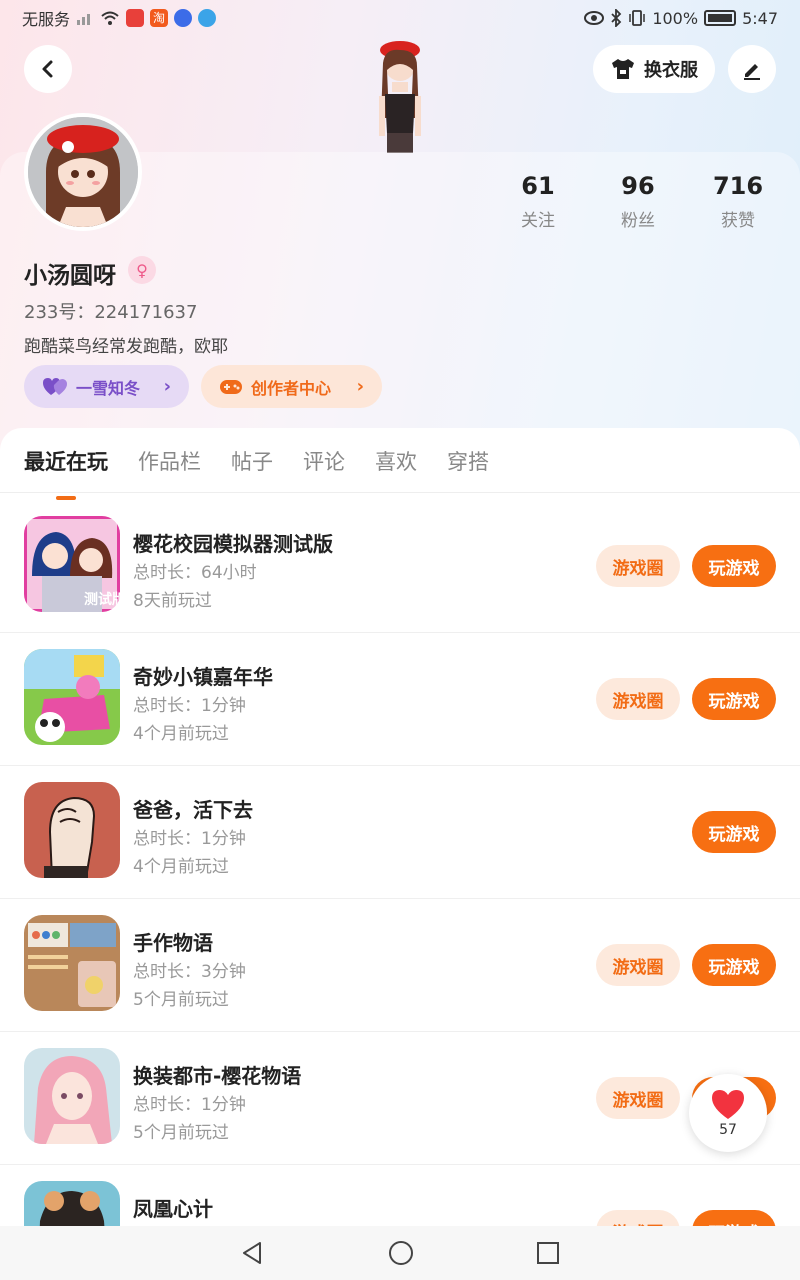  What do you see at coordinates (671, 70) in the screenshot?
I see `change-outfit-label: 换衣服` at bounding box center [671, 70].